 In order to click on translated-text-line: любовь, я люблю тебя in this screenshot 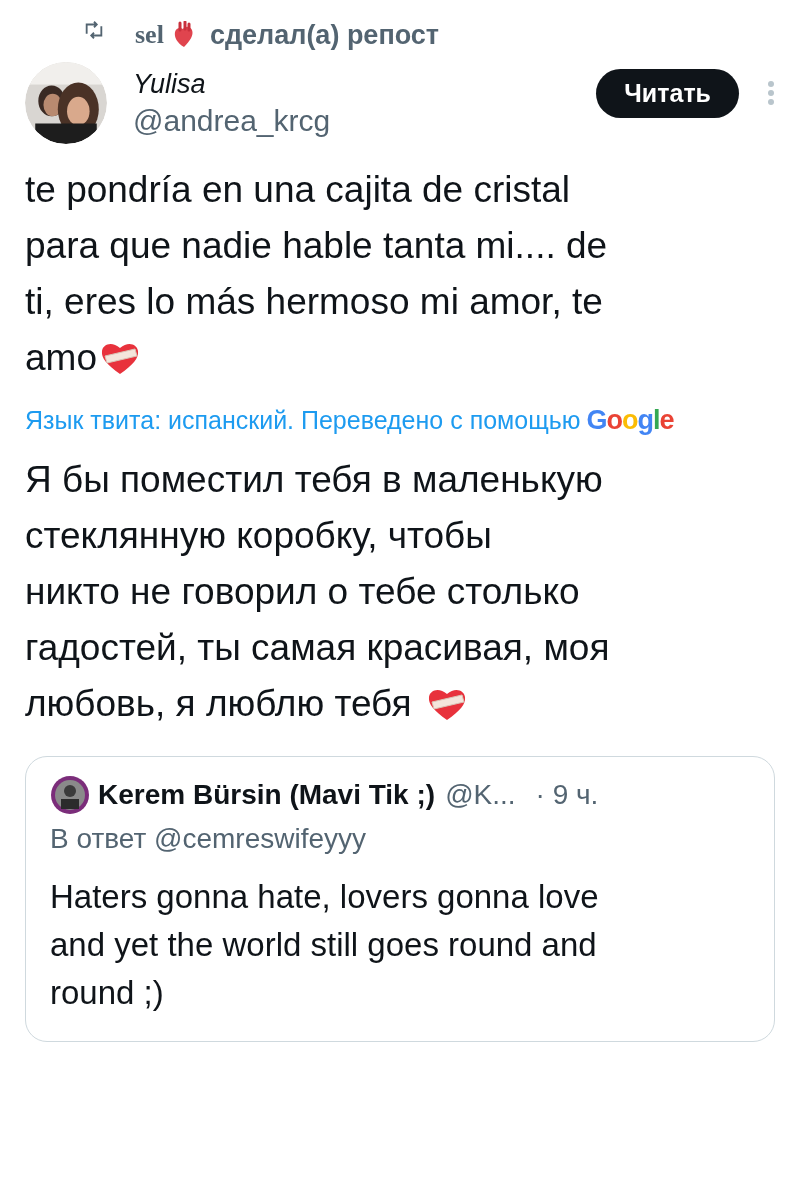, I will do `click(218, 704)`.